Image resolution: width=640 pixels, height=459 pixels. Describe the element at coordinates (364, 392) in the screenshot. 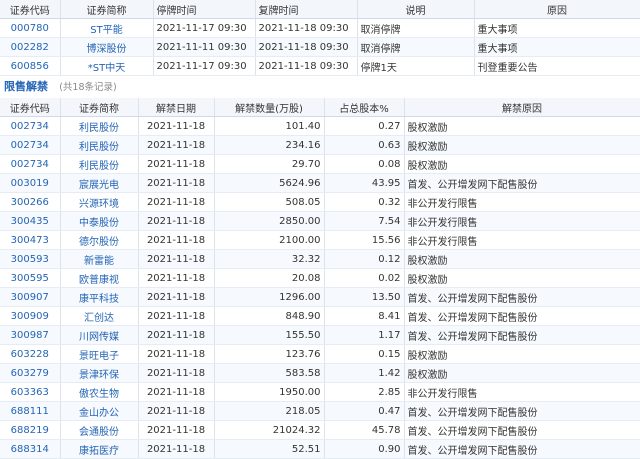

I see `share-percent: 2.85` at that location.